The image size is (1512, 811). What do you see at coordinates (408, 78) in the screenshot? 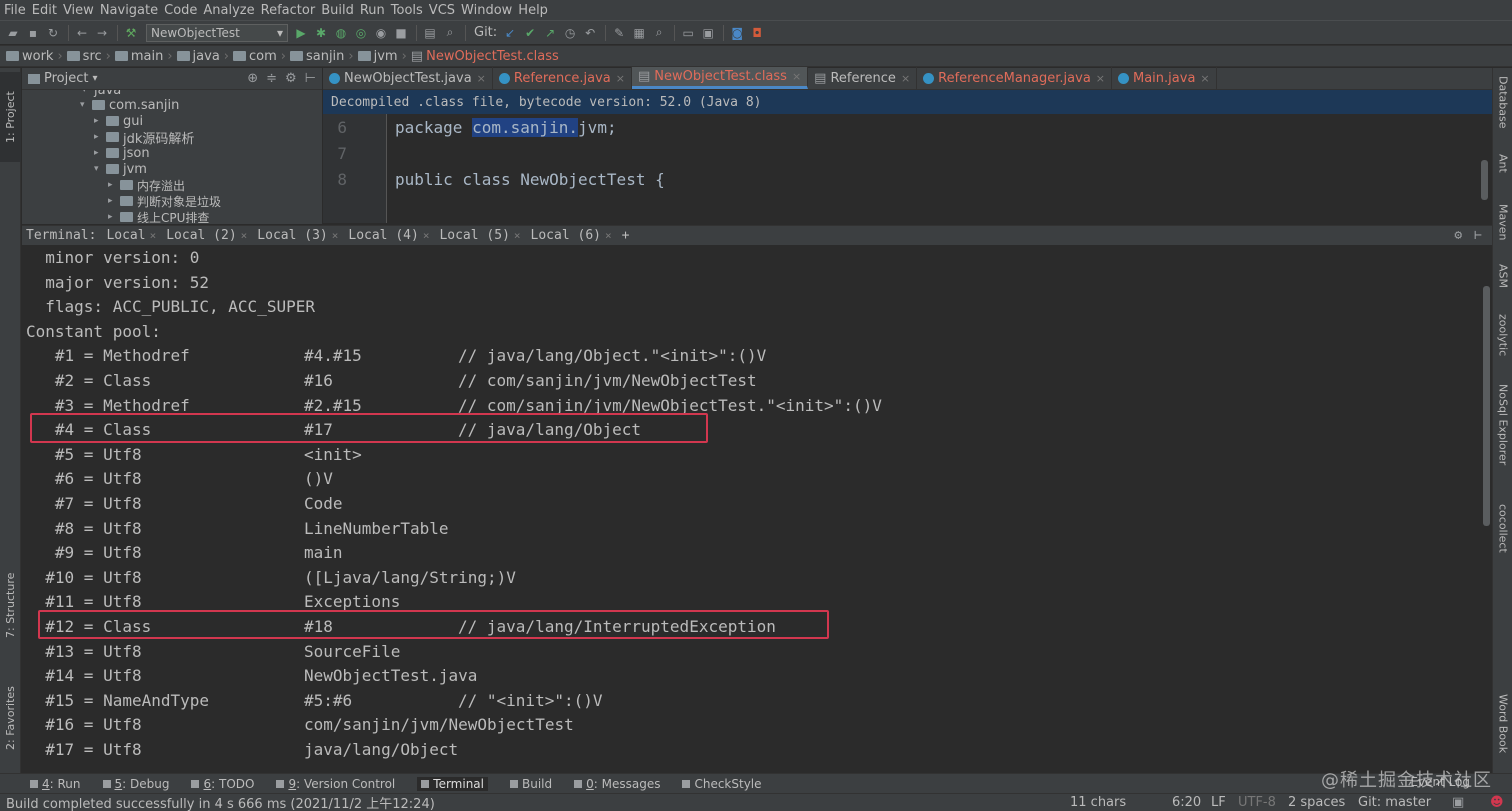
I see `tab-newobjecttest-java: NewObjectTest.java ×` at bounding box center [408, 78].